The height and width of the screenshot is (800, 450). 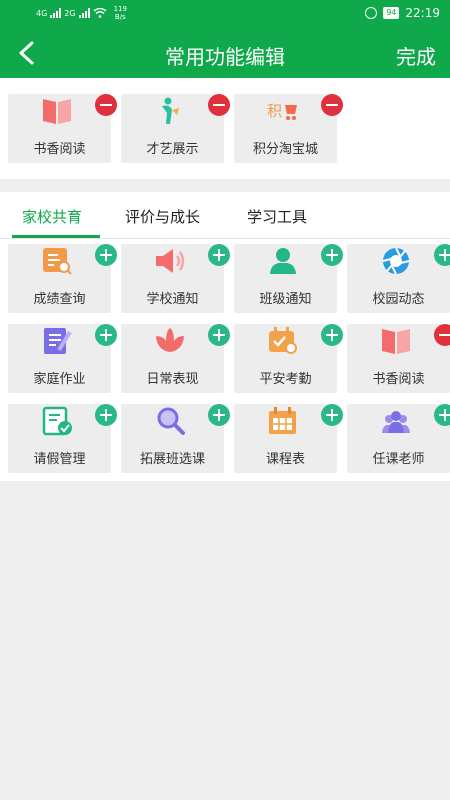 What do you see at coordinates (57, 261) in the screenshot?
I see `grade-icon` at bounding box center [57, 261].